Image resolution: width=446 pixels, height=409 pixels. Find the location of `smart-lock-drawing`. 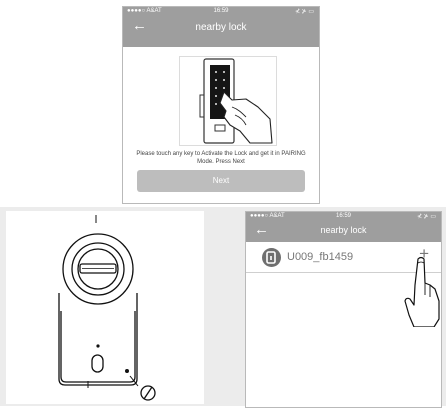

smart-lock-drawing is located at coordinates (107, 308).